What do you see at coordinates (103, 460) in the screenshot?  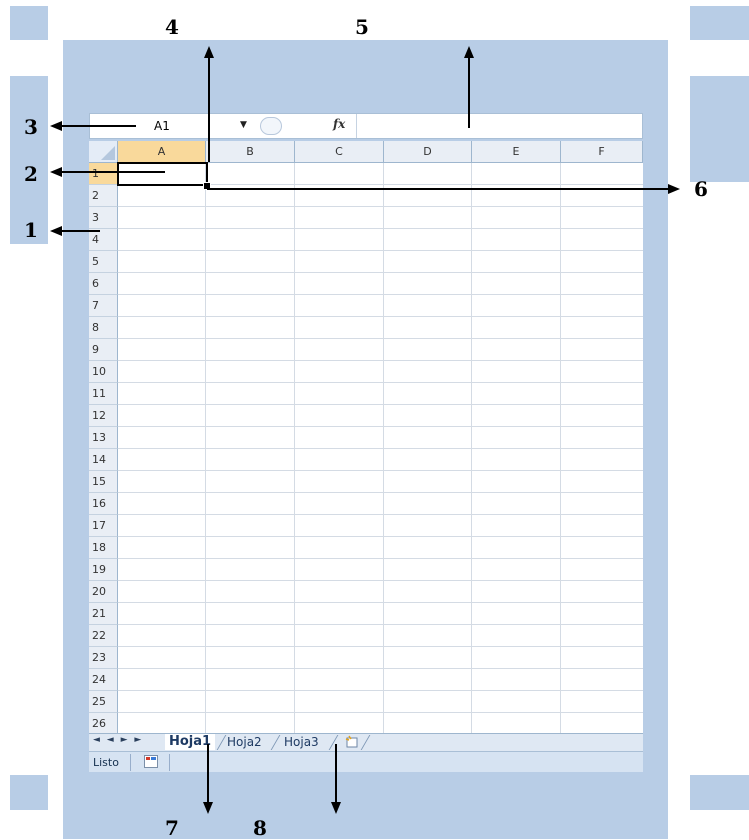 I see `row-header-14: 14` at bounding box center [103, 460].